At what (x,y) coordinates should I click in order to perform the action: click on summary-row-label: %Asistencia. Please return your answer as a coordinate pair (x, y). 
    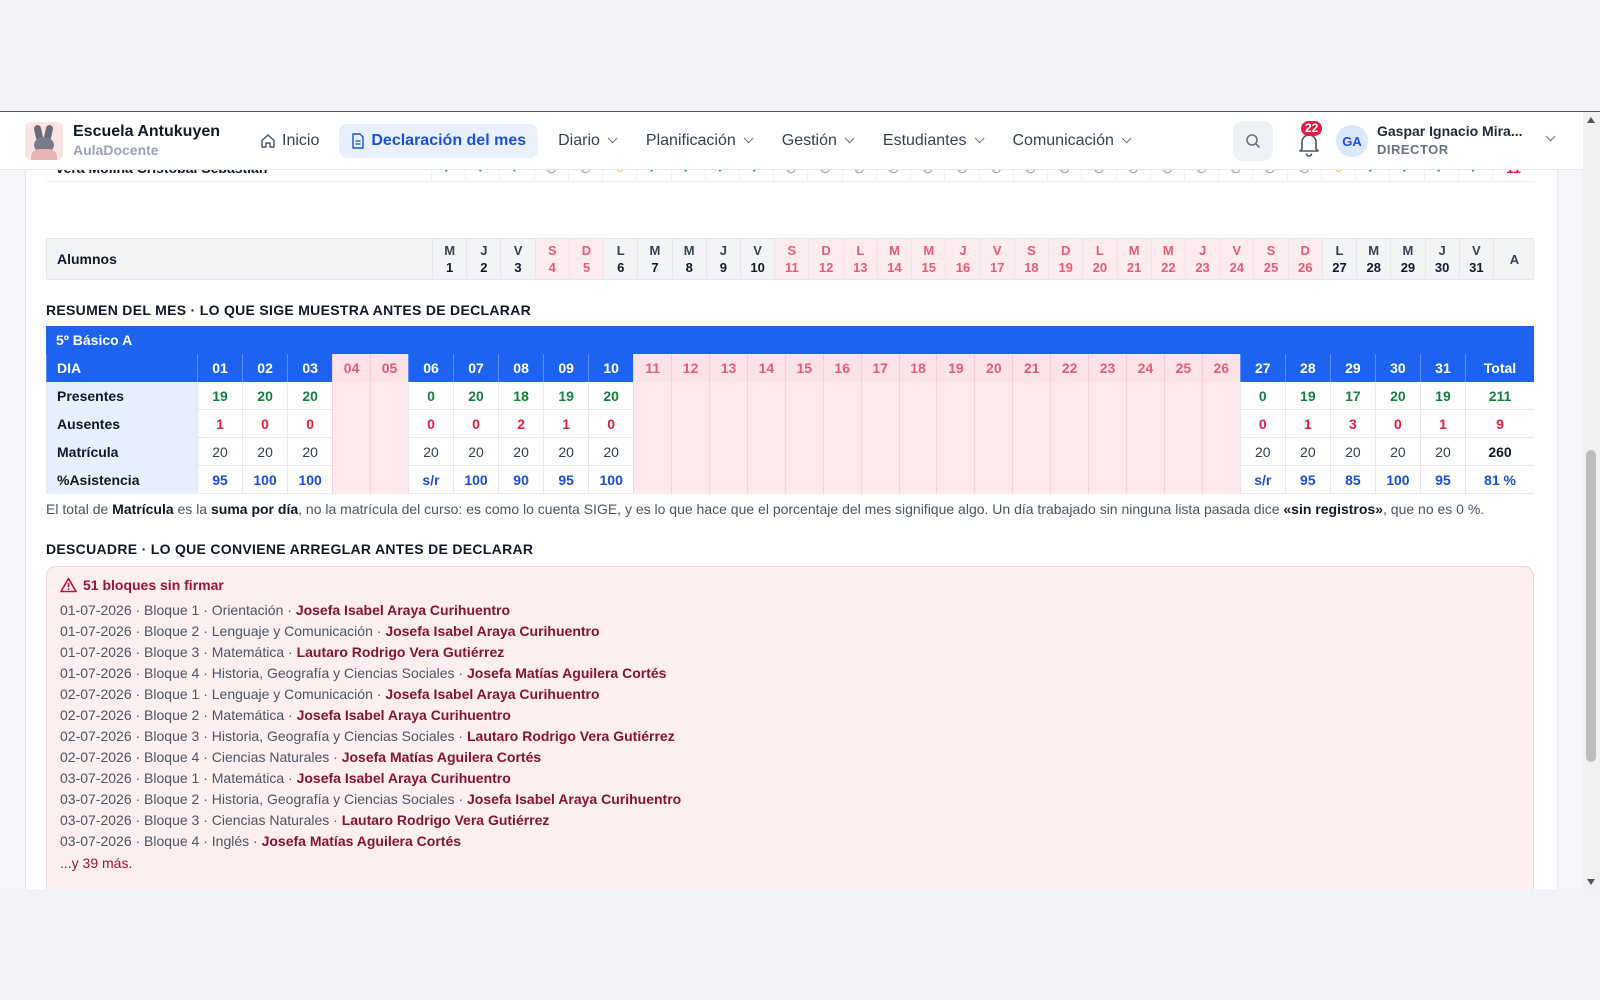
    Looking at the image, I should click on (121, 480).